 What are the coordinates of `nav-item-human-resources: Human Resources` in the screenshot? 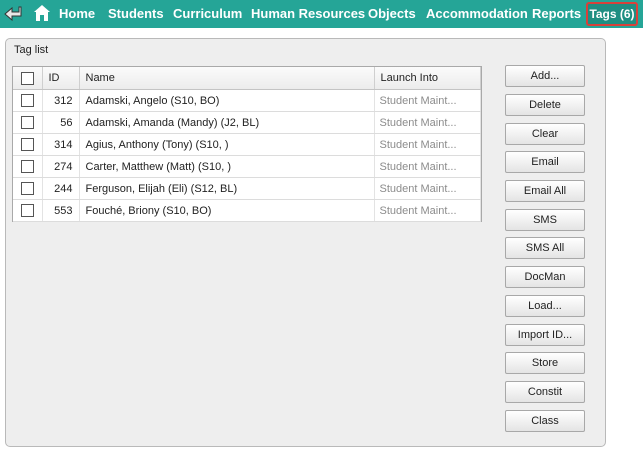 It's located at (308, 14).